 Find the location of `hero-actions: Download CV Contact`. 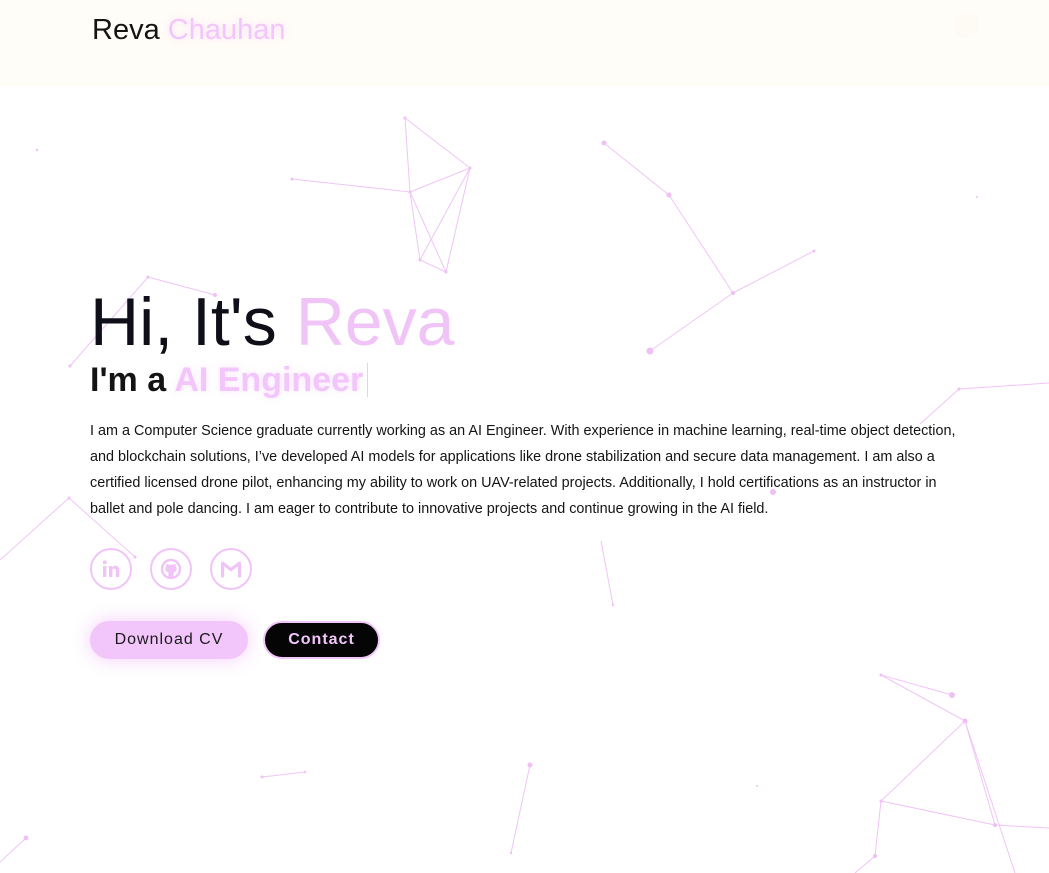

hero-actions: Download CV Contact is located at coordinates (530, 640).